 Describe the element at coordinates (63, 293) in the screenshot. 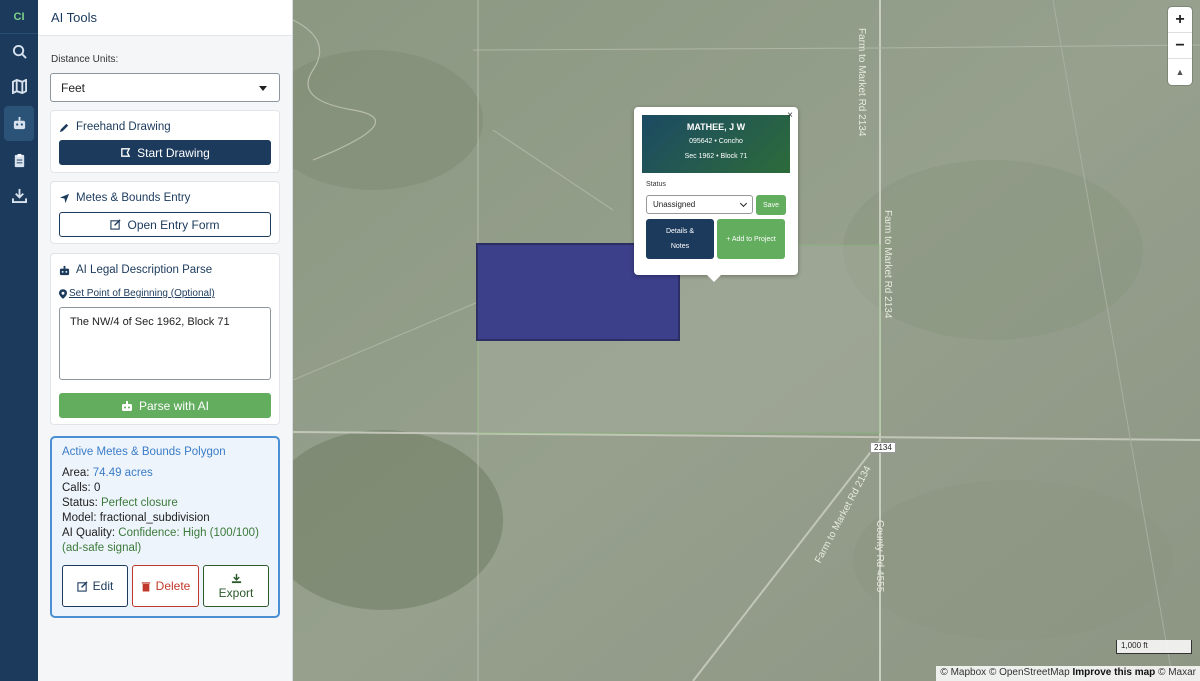

I see `map-marker-icon` at that location.